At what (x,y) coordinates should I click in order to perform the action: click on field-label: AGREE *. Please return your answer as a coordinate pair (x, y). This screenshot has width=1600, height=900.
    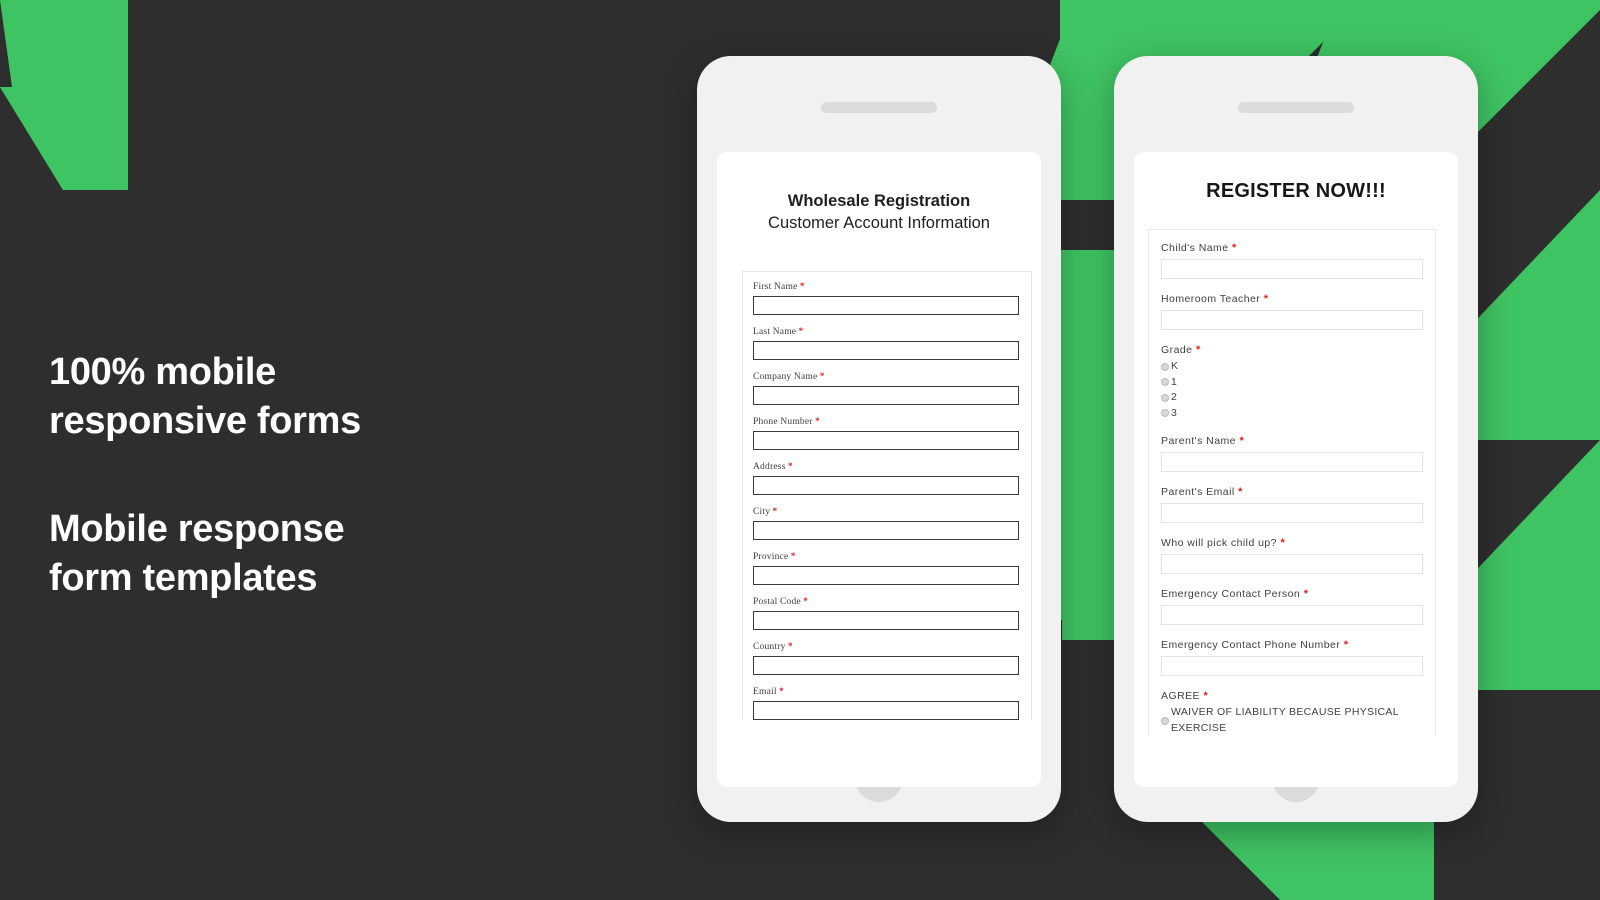
    Looking at the image, I should click on (1185, 696).